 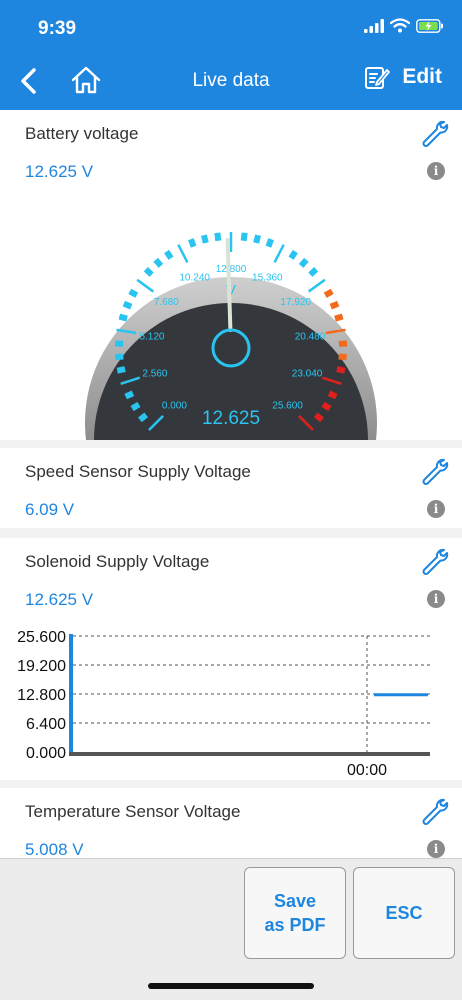 I want to click on gauge-tick-label: 17.920, so click(x=295, y=302).